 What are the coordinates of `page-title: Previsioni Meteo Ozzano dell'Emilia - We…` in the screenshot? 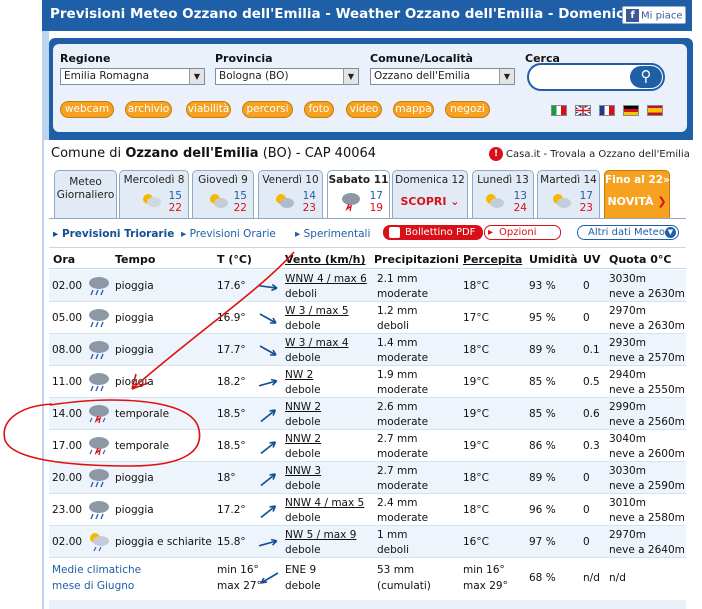 It's located at (353, 14).